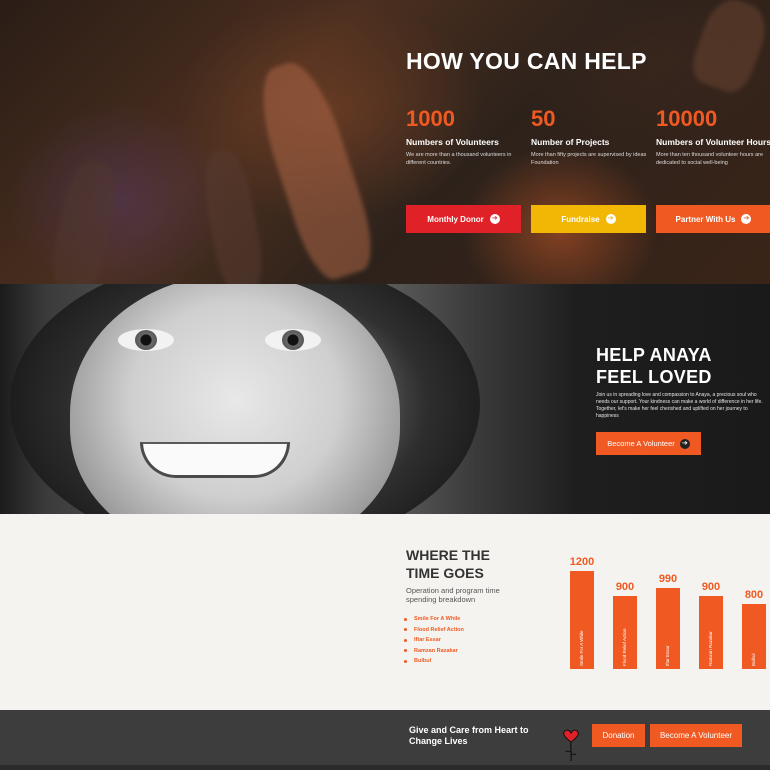  Describe the element at coordinates (581, 648) in the screenshot. I see `bar-category-label: Smile For A While` at that location.